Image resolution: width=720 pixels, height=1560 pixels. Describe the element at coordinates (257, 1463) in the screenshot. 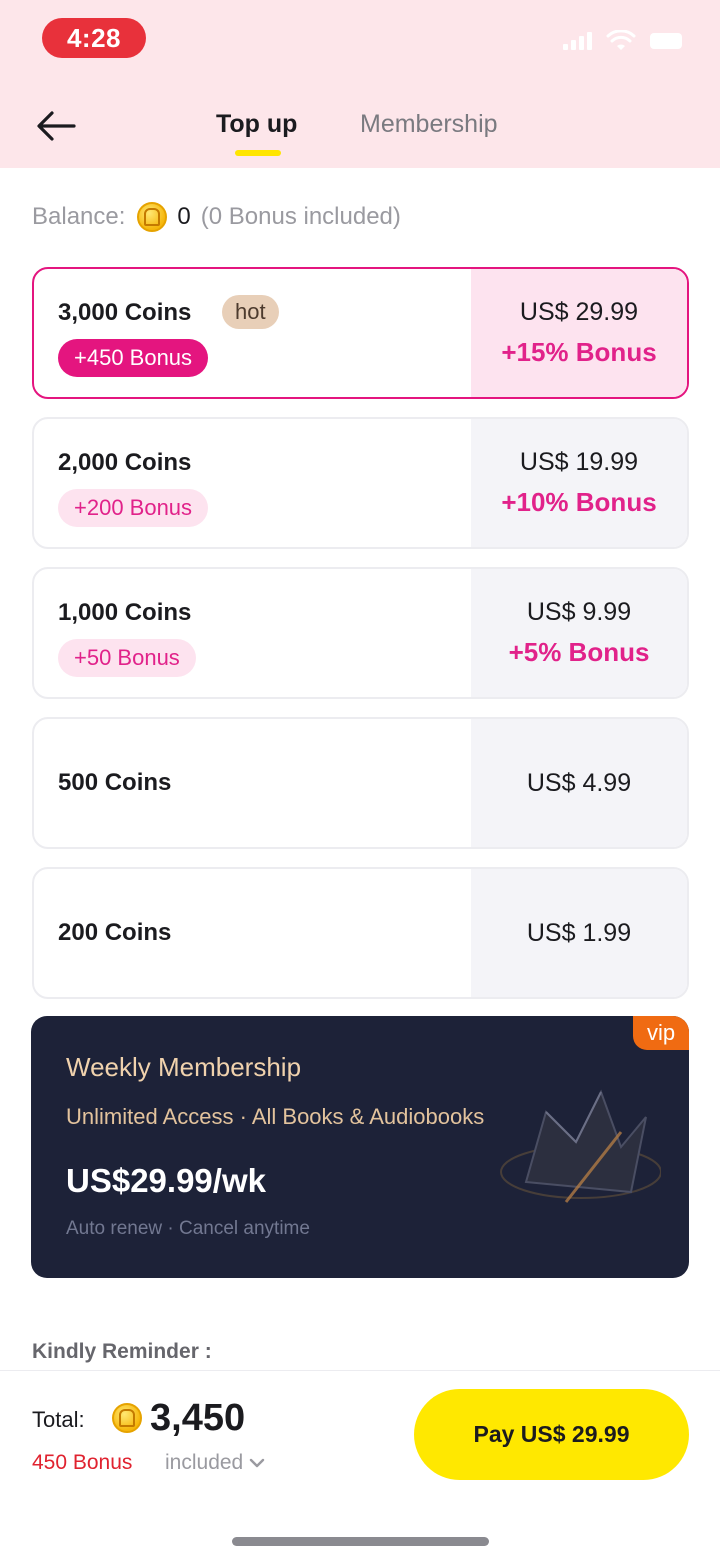

I see `chevron-down-icon` at that location.